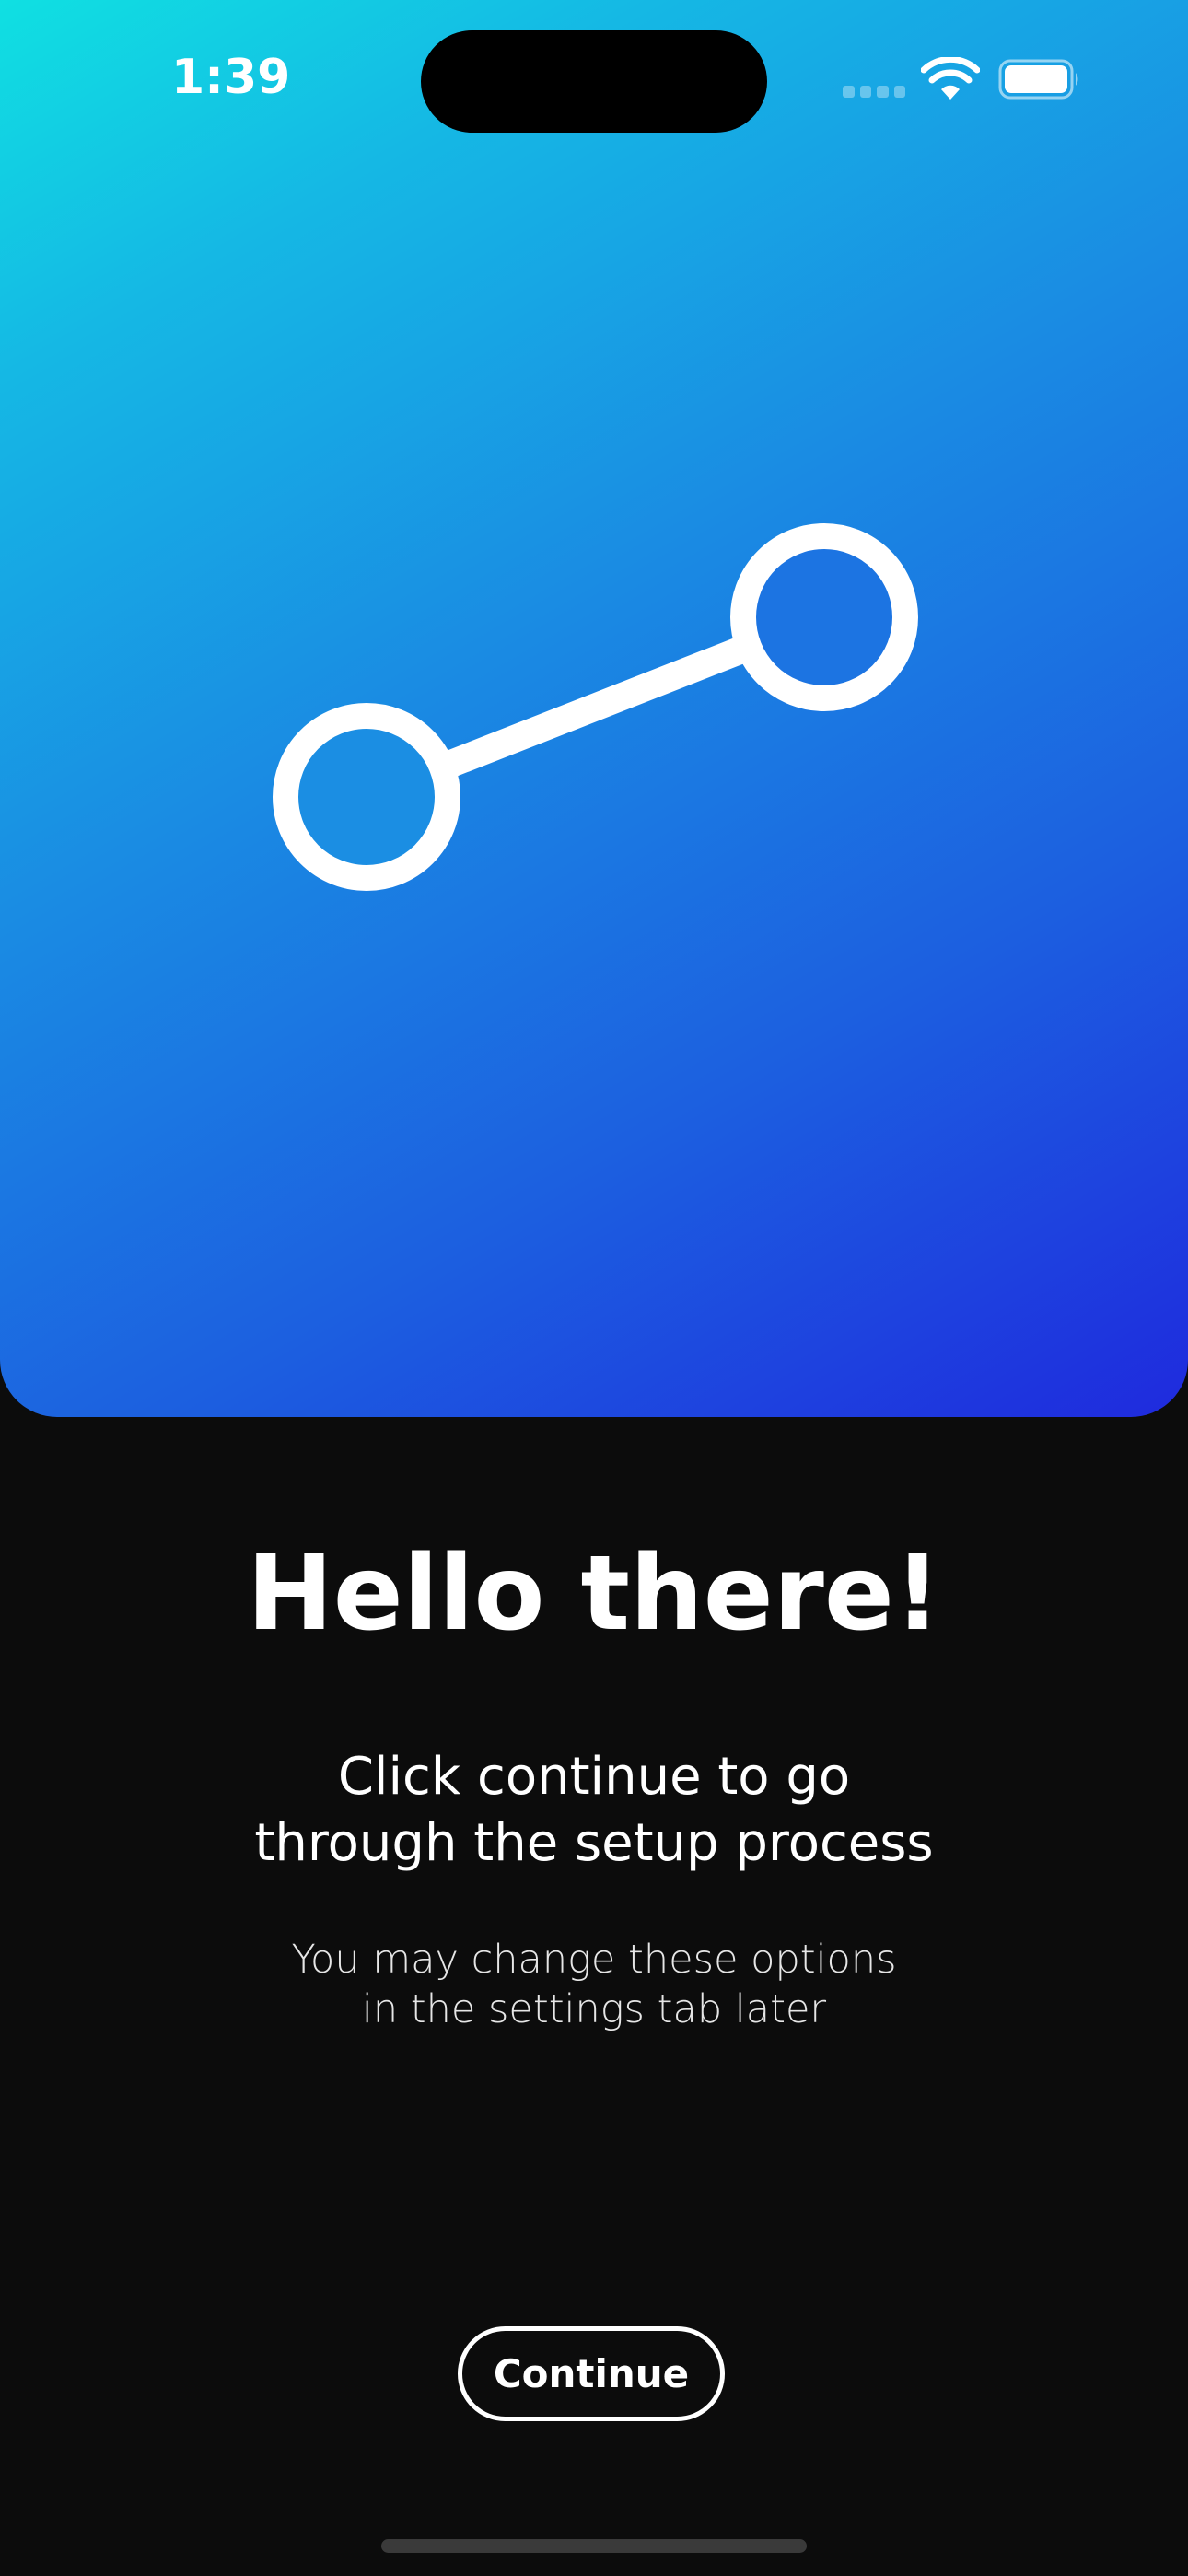  I want to click on note-line: You may change these options, so click(594, 1960).